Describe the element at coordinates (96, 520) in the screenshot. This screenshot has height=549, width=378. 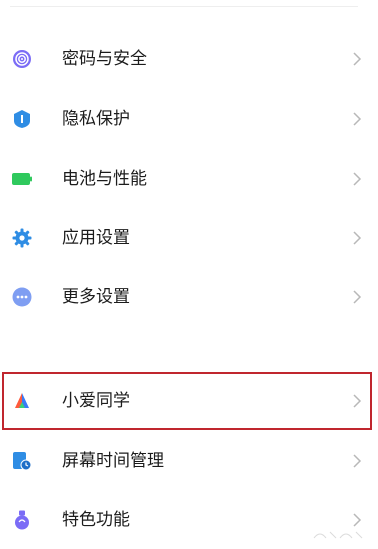
I see `settings-item-label: 特色功能` at that location.